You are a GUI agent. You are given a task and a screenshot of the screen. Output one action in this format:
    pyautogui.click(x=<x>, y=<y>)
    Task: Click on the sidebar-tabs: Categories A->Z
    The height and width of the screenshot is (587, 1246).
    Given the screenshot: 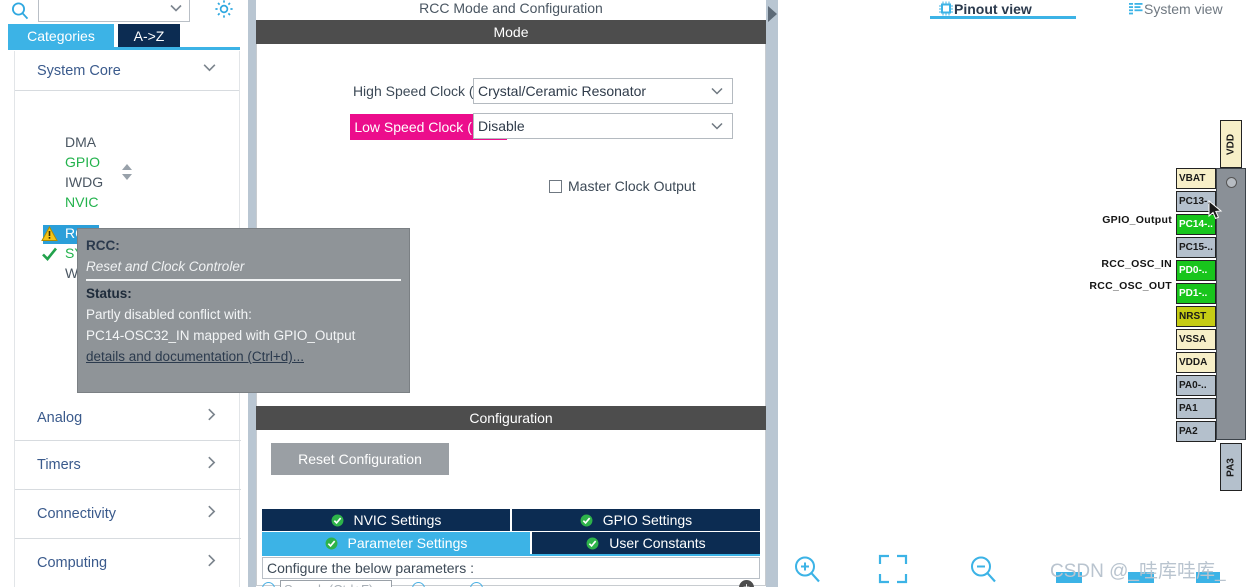 What is the action you would take?
    pyautogui.click(x=128, y=36)
    